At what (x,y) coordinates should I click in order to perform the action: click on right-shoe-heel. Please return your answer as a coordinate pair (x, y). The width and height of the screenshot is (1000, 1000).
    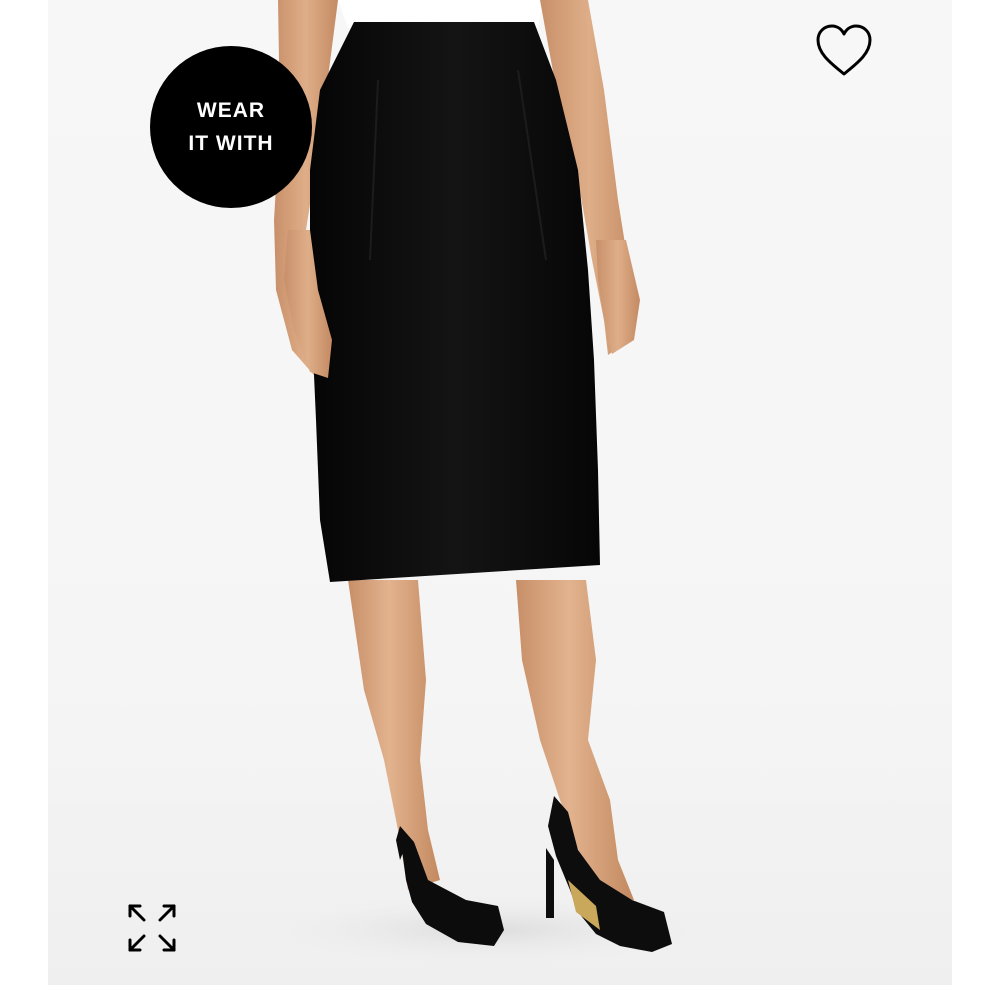
    Looking at the image, I should click on (550, 883).